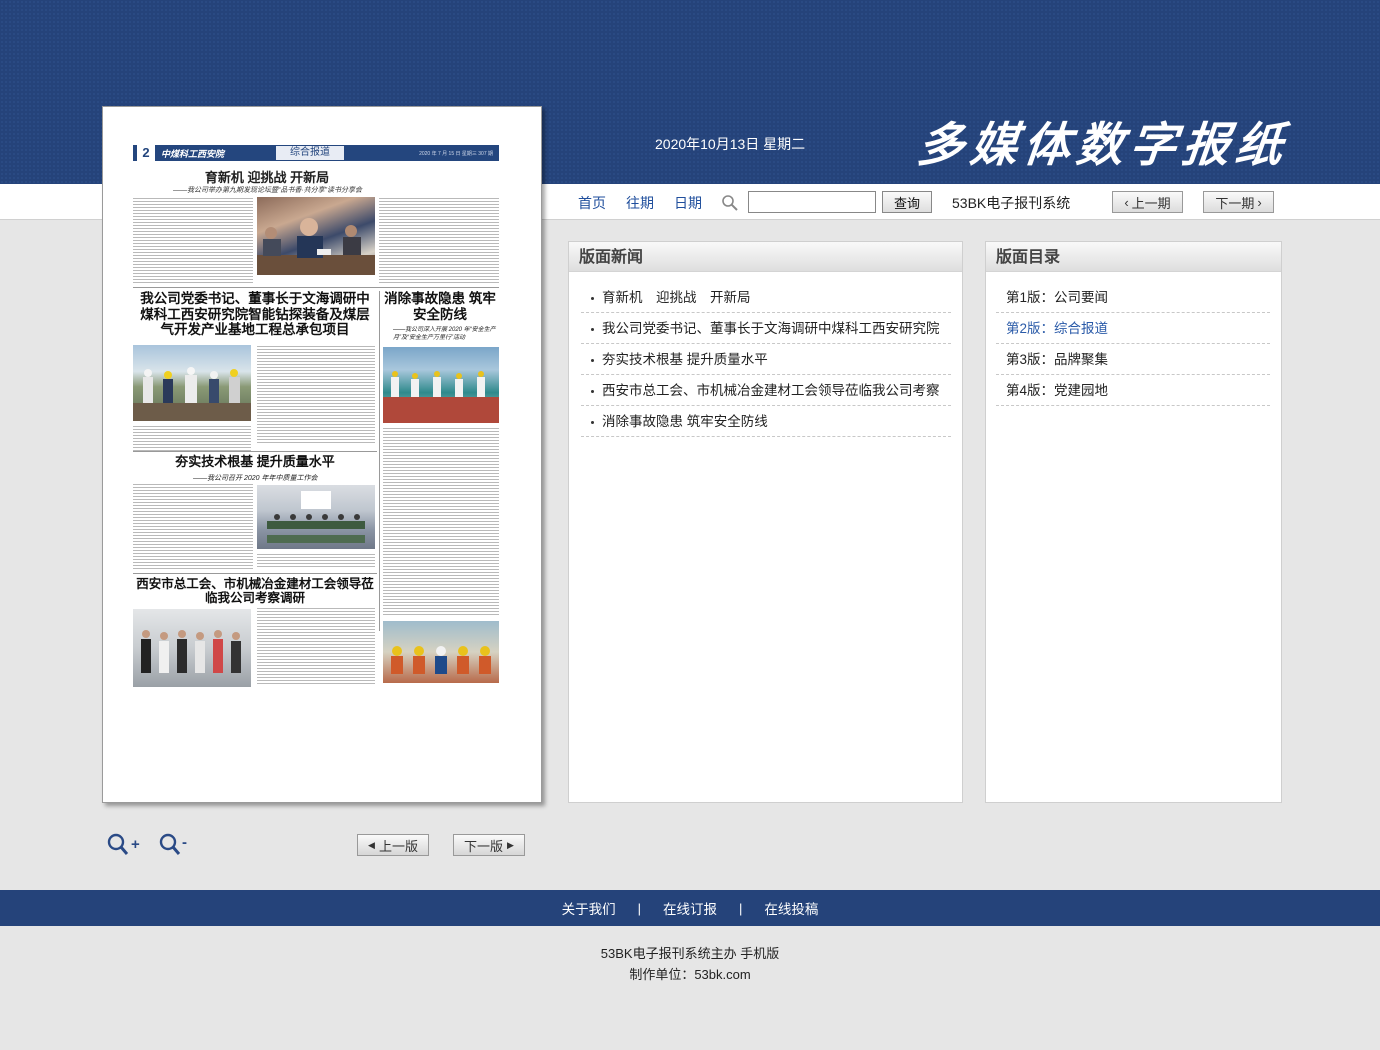 The height and width of the screenshot is (1050, 1380). I want to click on next-page-button: 下一版 ▶, so click(489, 845).